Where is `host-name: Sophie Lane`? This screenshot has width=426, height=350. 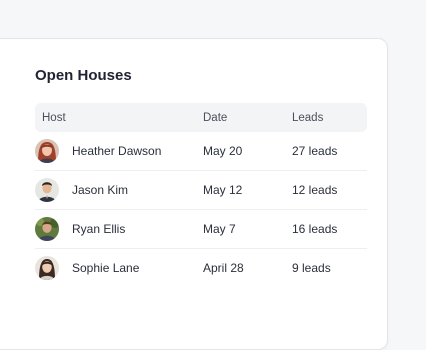
host-name: Sophie Lane is located at coordinates (106, 268).